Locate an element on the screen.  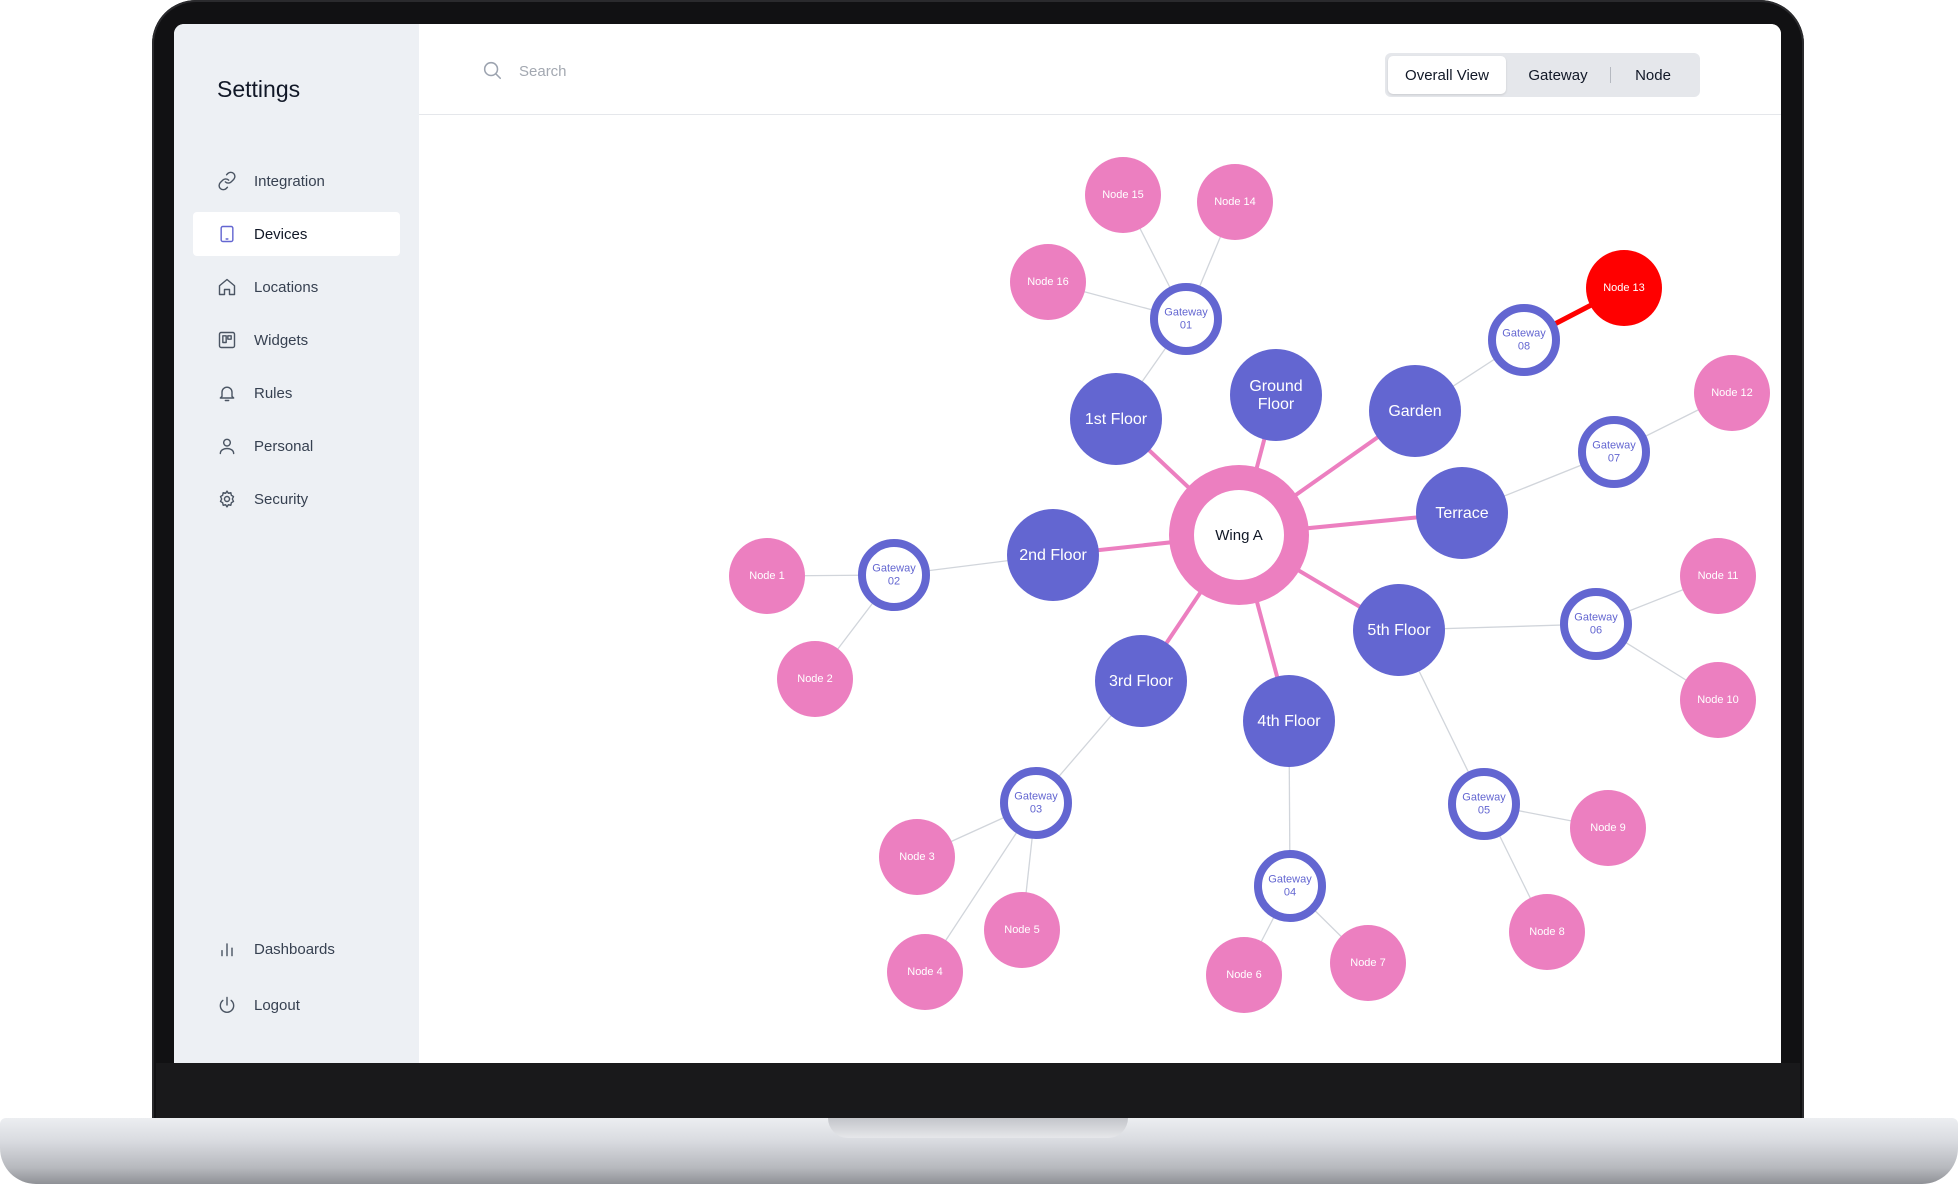
node-10-label: Node 10 is located at coordinates (1718, 700).